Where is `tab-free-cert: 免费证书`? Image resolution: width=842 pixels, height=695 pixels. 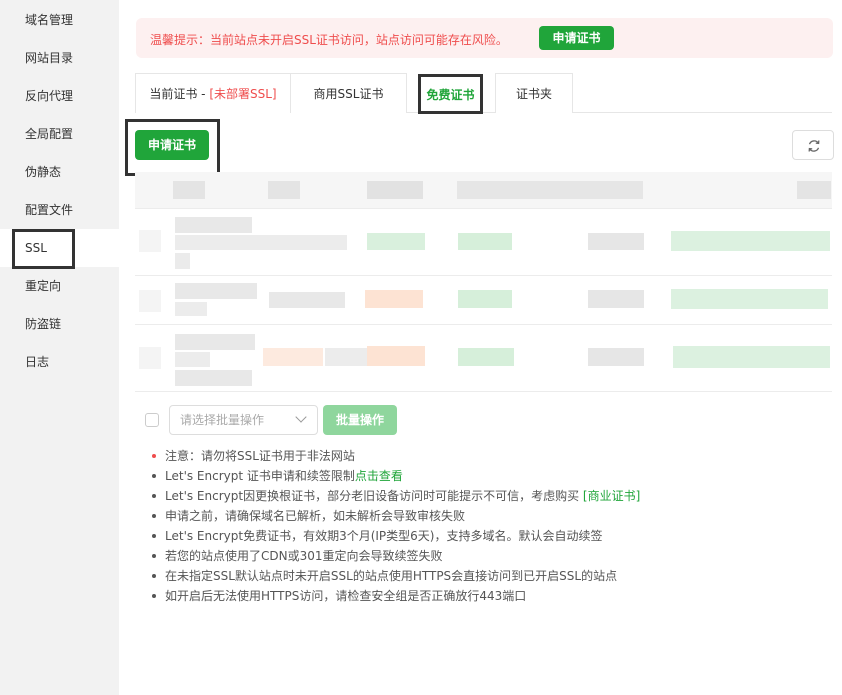 tab-free-cert: 免费证书 is located at coordinates (450, 94).